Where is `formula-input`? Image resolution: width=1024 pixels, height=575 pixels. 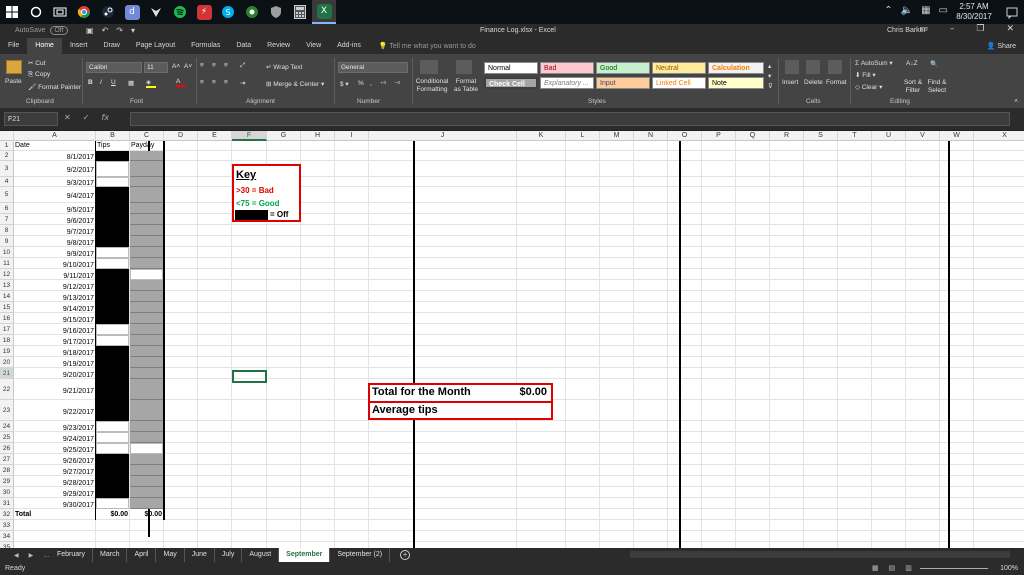
formula-input is located at coordinates (570, 119).